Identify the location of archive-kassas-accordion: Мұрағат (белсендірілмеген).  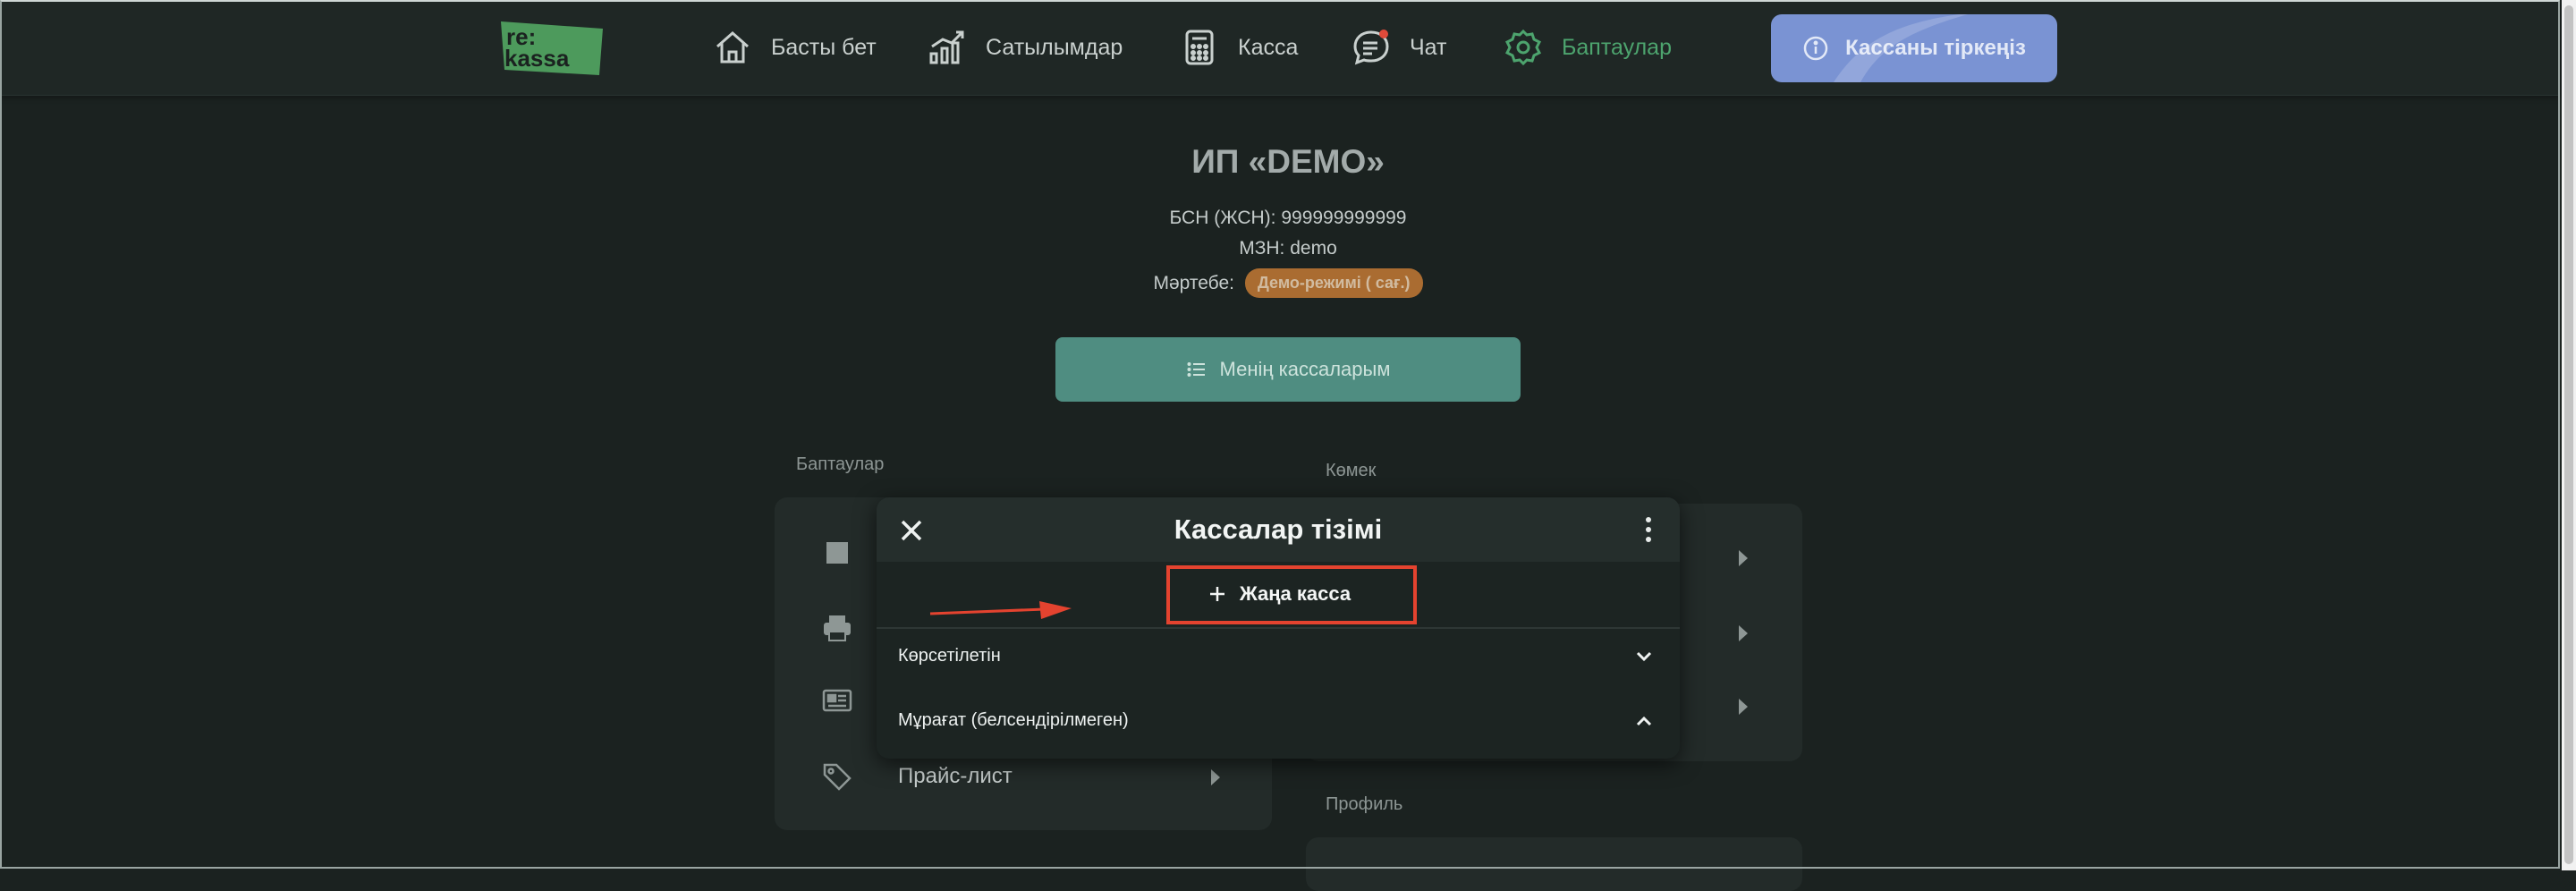
(1278, 722).